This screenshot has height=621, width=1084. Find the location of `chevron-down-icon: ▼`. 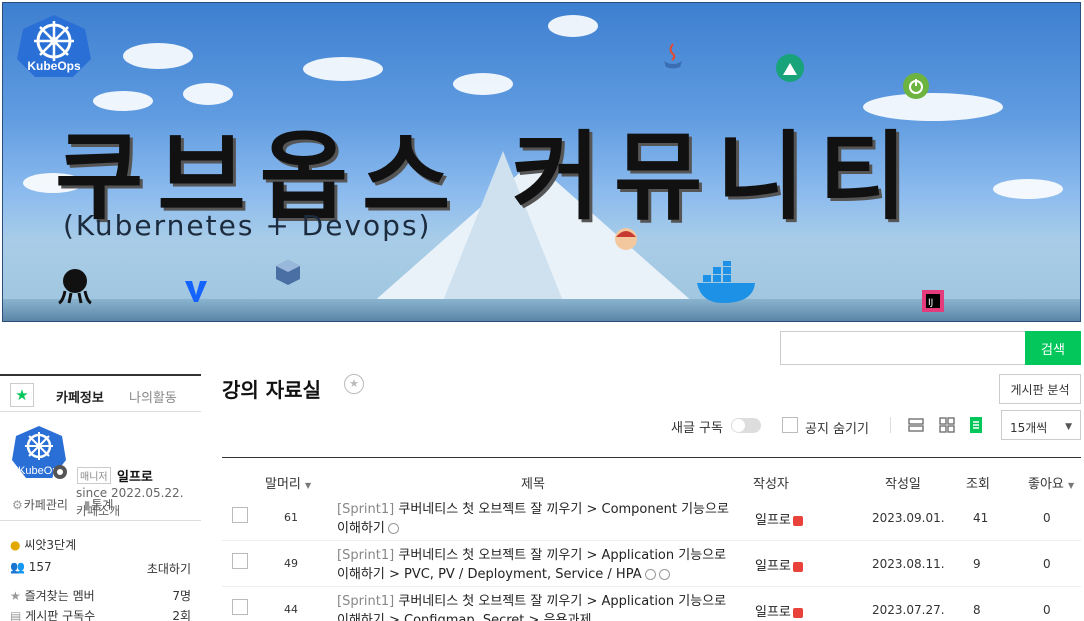

chevron-down-icon: ▼ is located at coordinates (1068, 427).